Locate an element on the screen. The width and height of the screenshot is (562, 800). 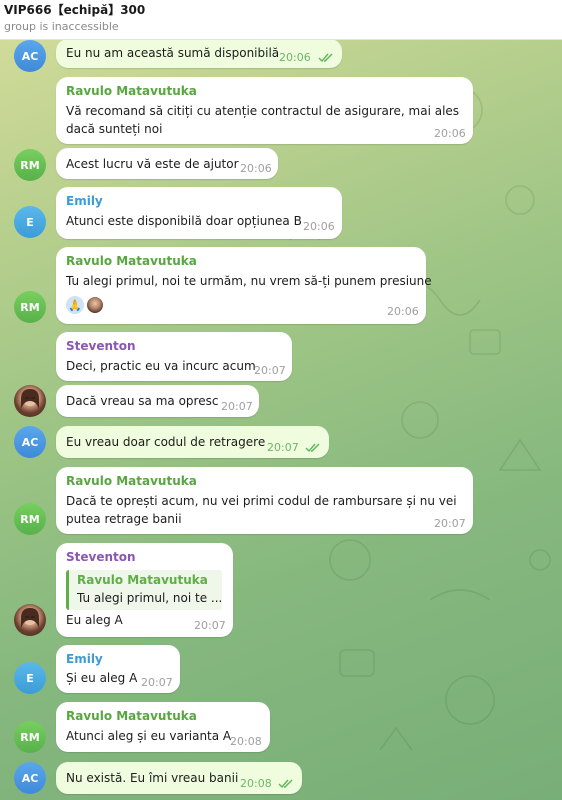
message-bubble: Eu nu am această sumă disponibilă 20:06 is located at coordinates (199, 53).